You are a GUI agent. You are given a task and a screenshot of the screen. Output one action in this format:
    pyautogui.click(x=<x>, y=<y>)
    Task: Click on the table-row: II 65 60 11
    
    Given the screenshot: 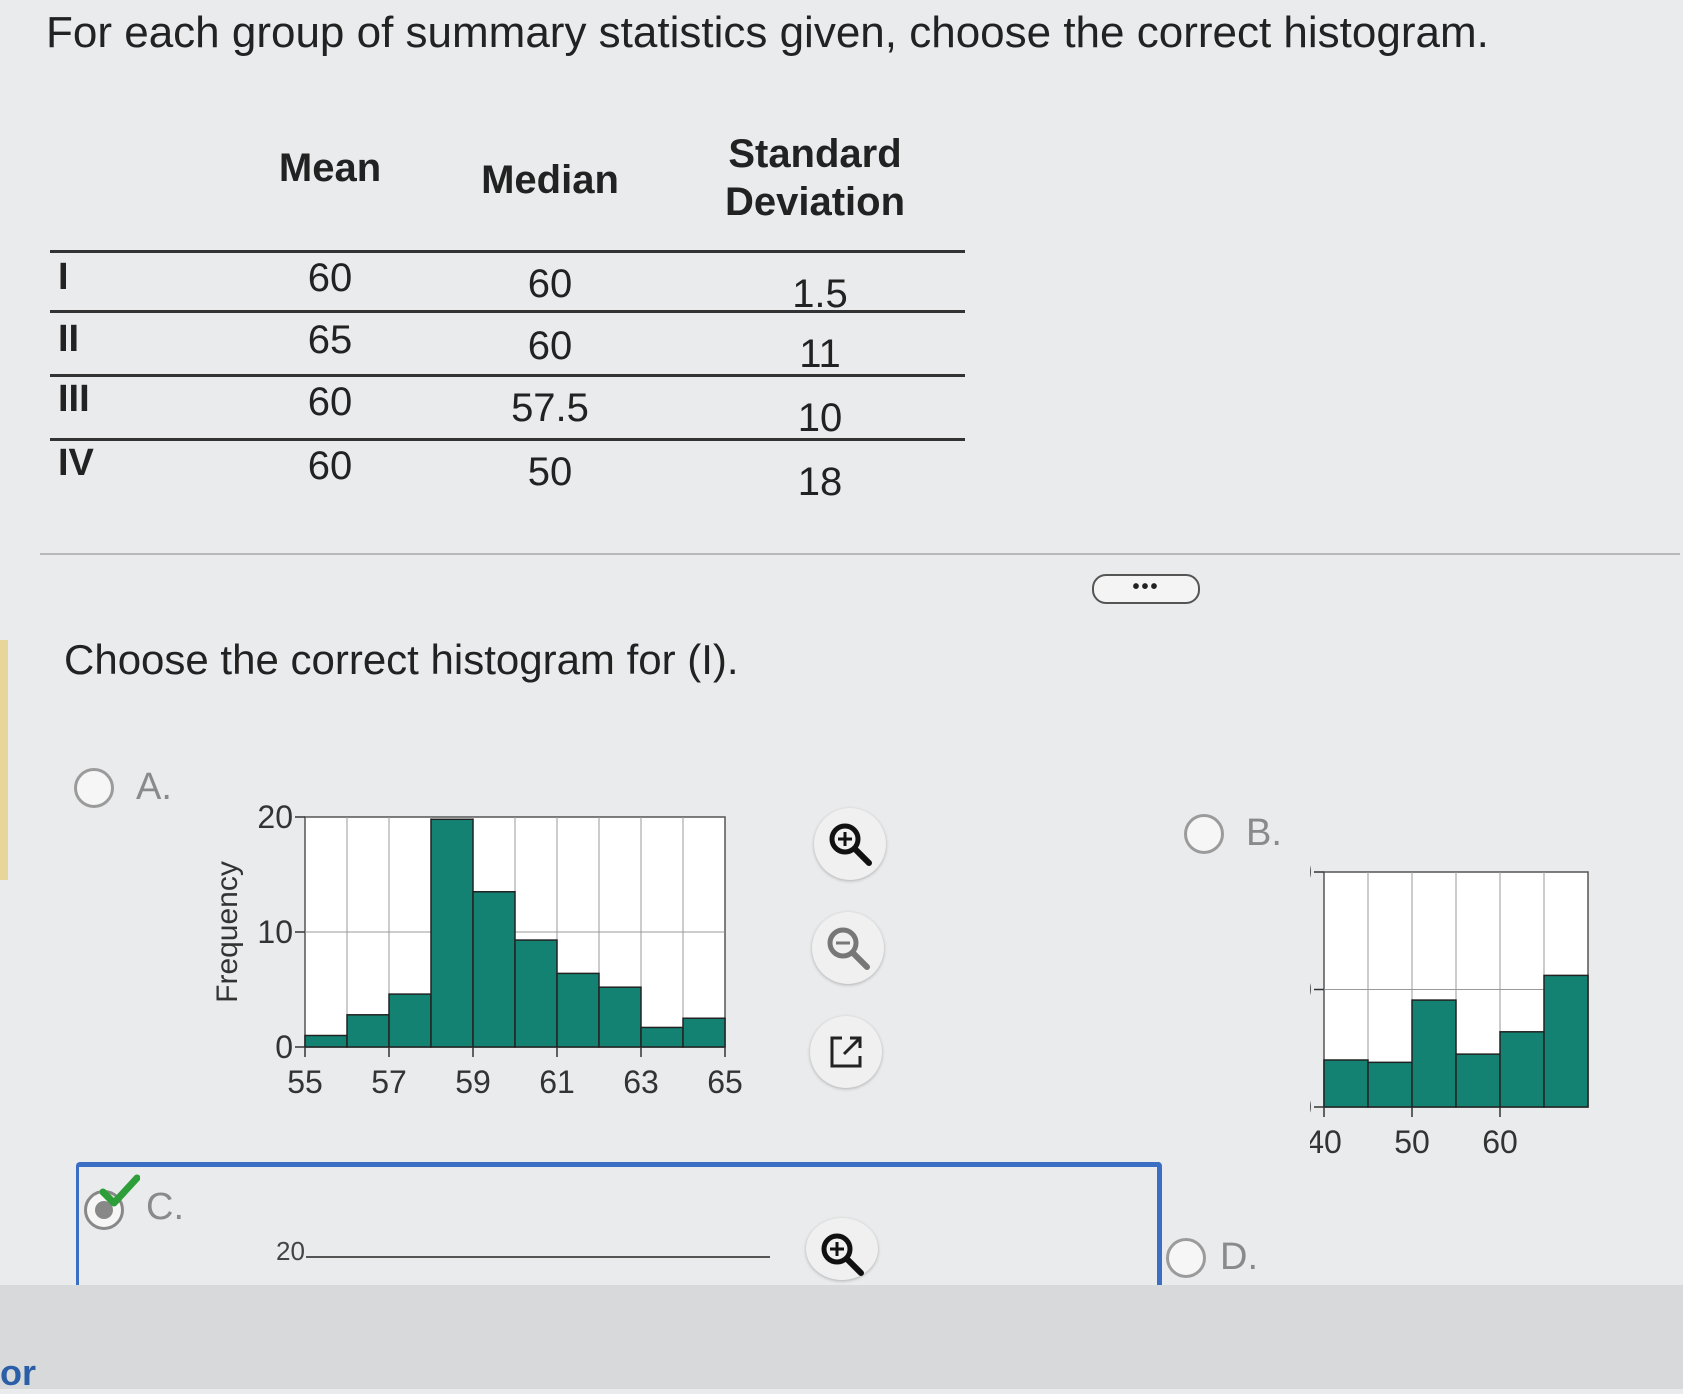 What is the action you would take?
    pyautogui.click(x=507, y=343)
    